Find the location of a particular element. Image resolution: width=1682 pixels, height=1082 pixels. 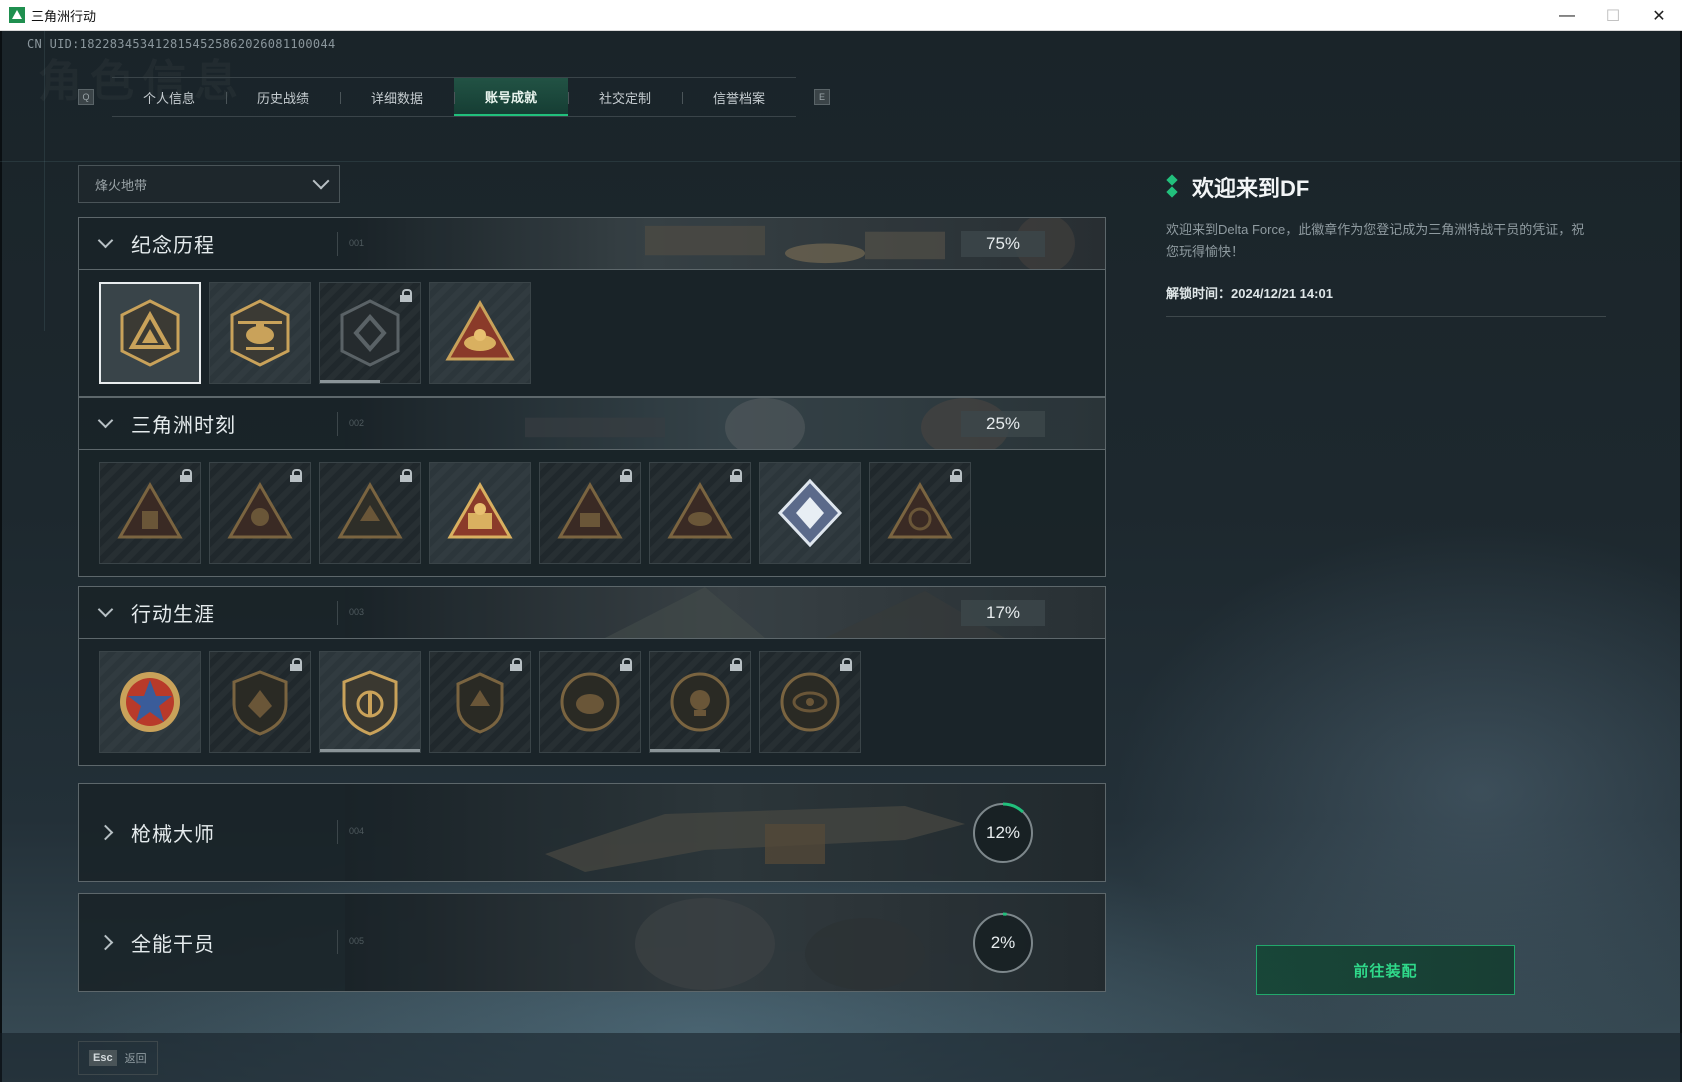

maximize-button: ☐ is located at coordinates (1613, 15).